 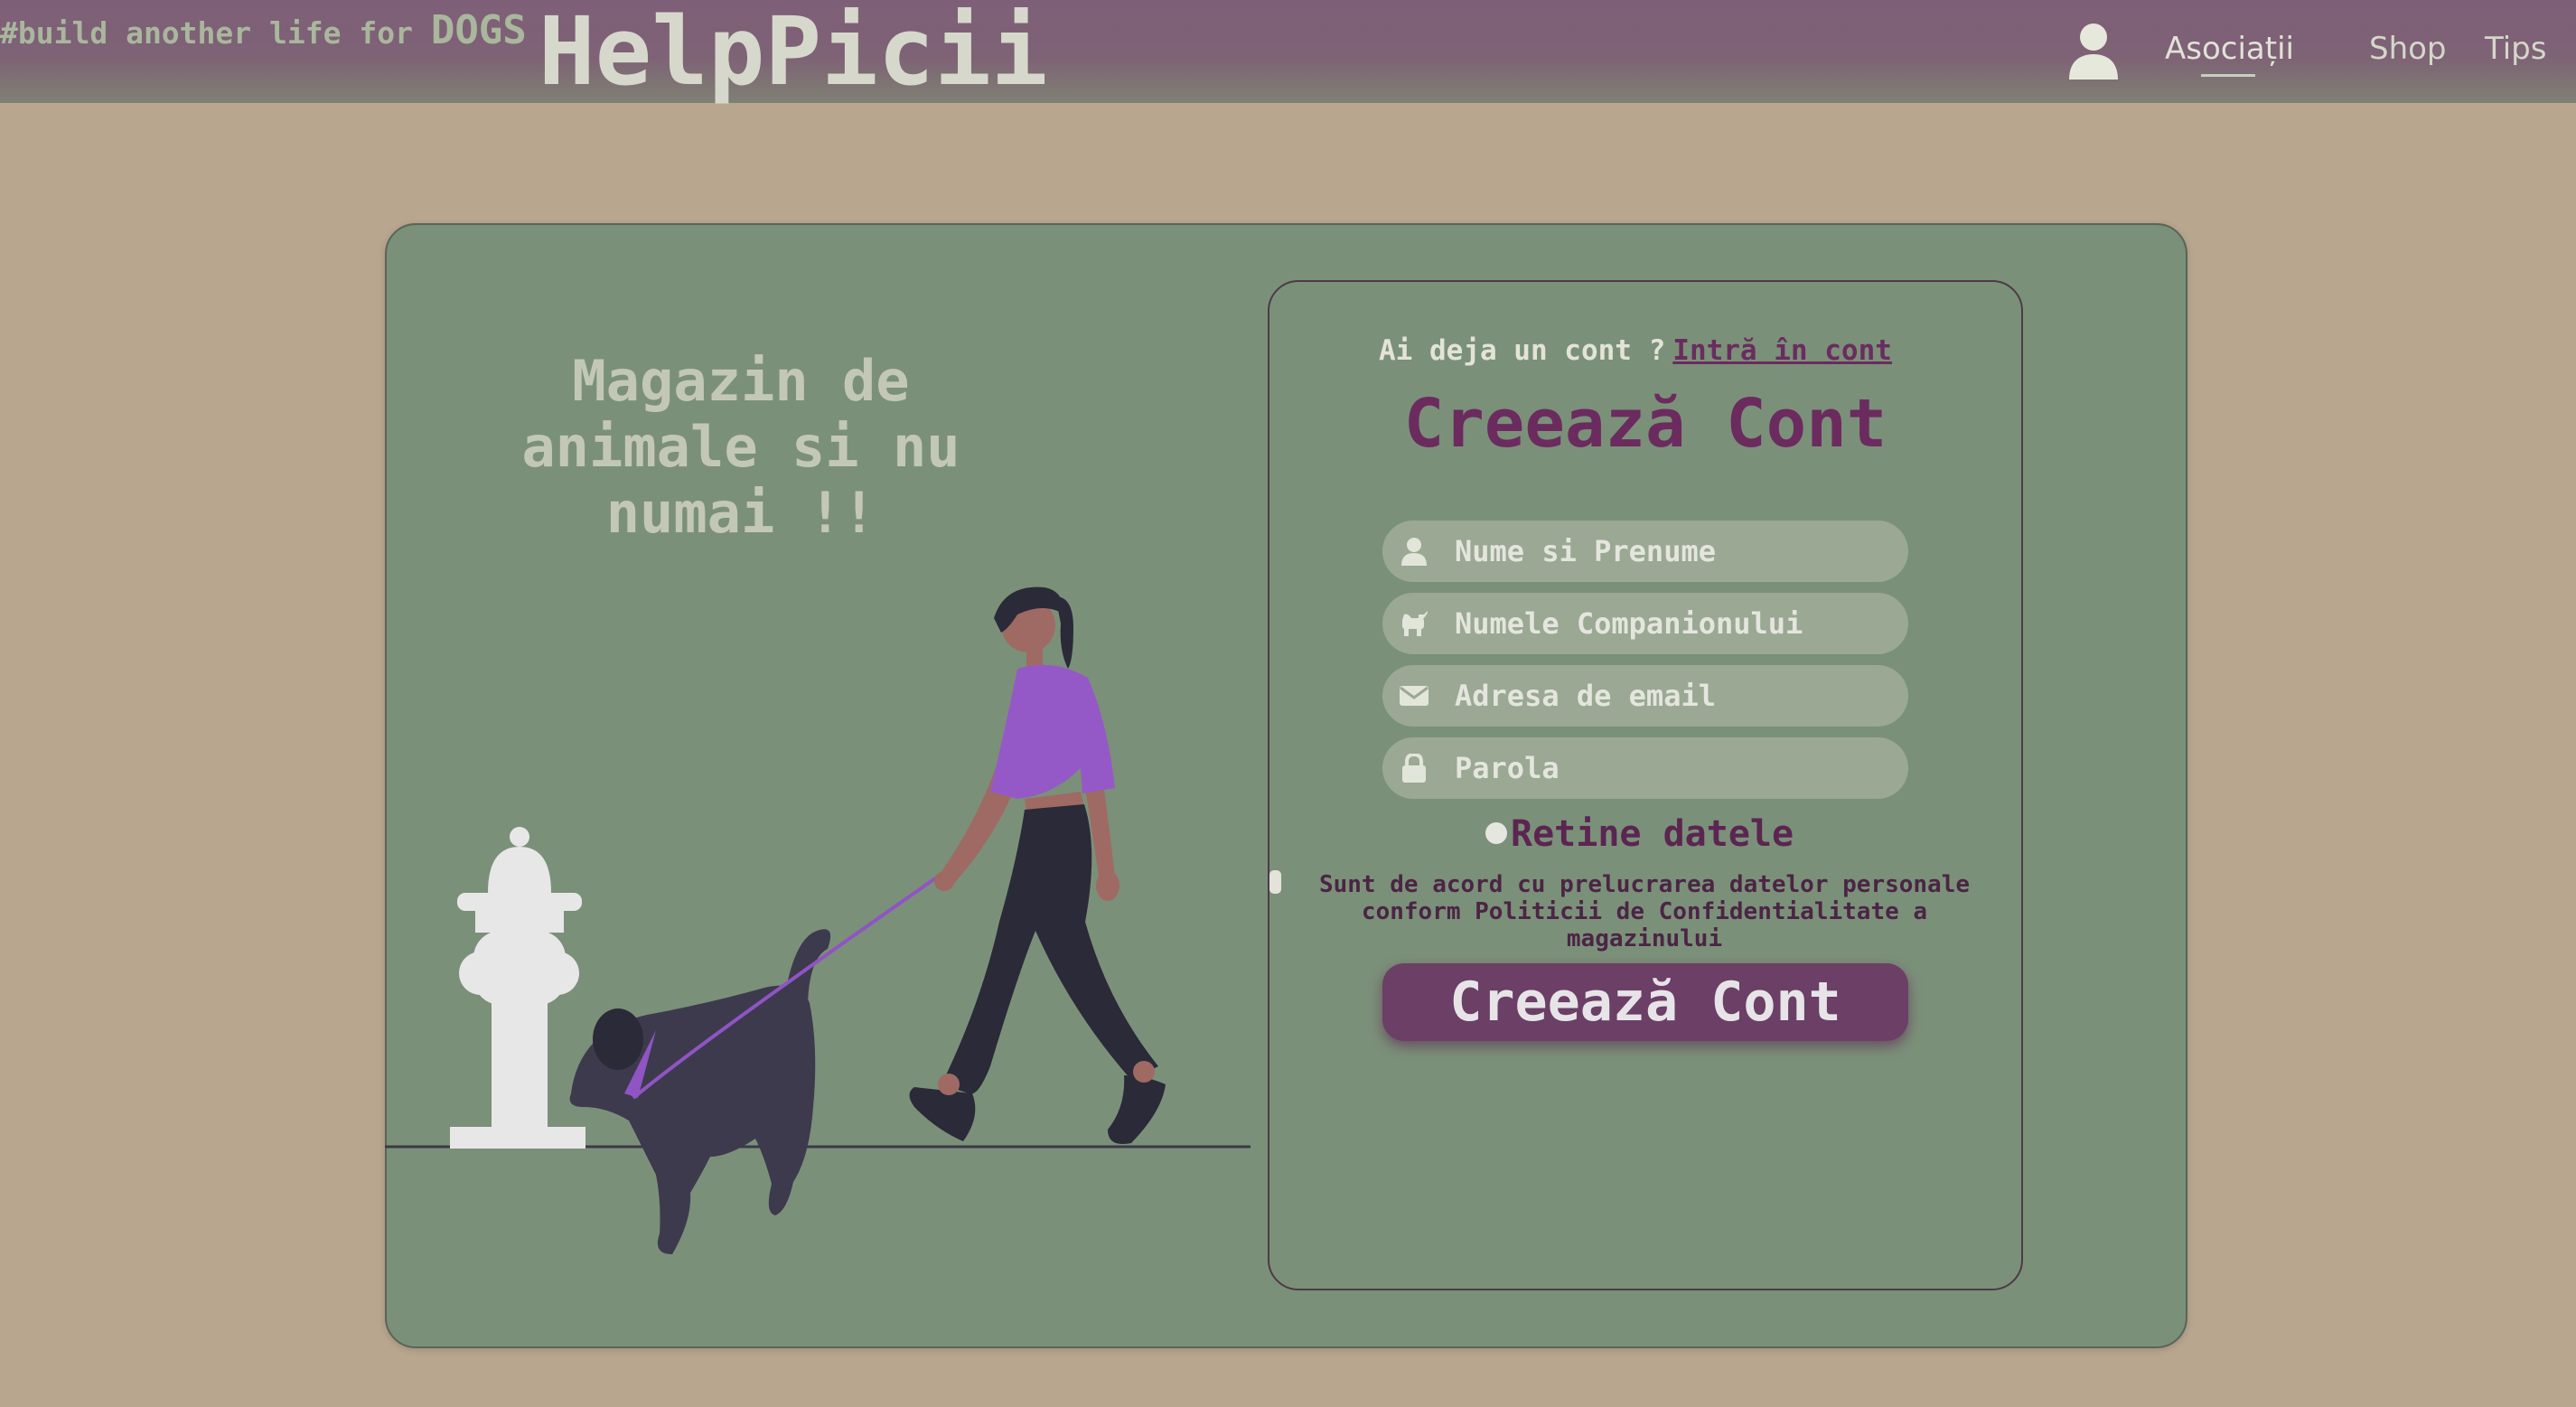 I want to click on have-account-text: Ai deja un cont ? Intră în cont, so click(x=1635, y=350).